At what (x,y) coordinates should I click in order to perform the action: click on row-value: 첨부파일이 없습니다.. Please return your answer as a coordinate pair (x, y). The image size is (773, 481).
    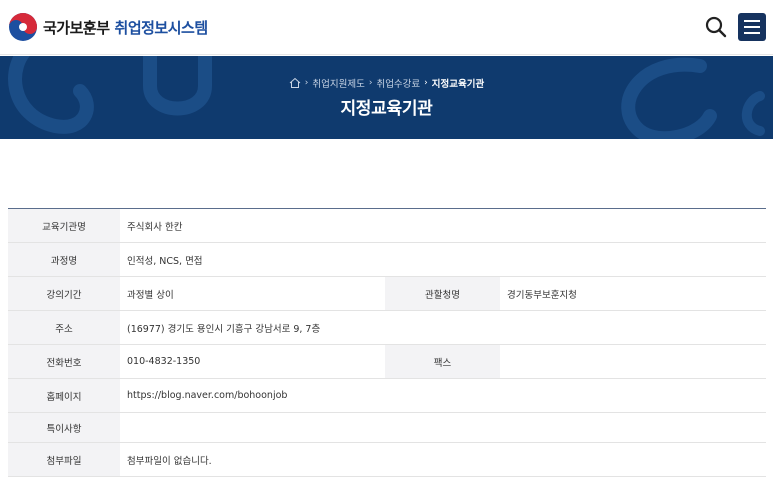
    Looking at the image, I should click on (443, 459).